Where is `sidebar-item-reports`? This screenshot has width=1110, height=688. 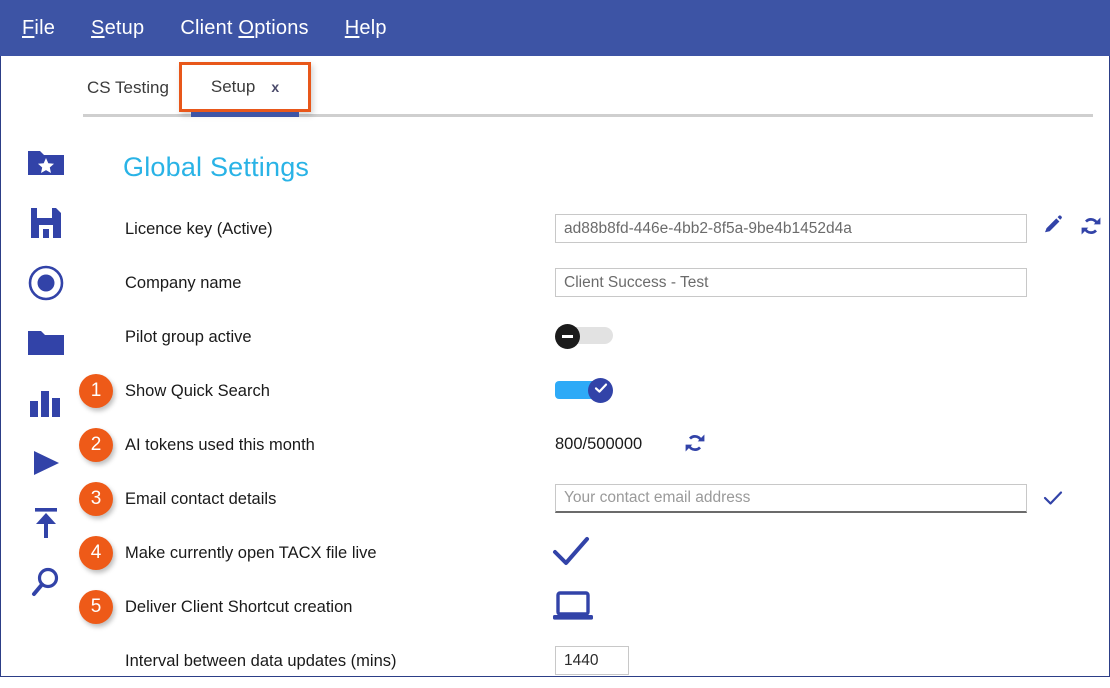 sidebar-item-reports is located at coordinates (46, 403).